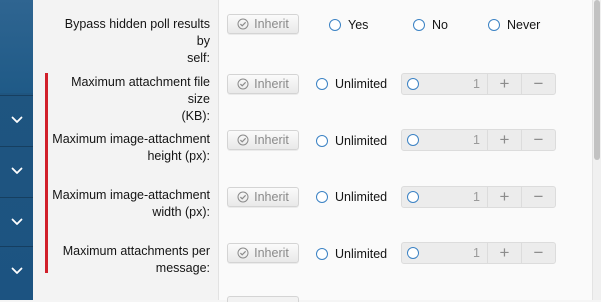  I want to click on radio-yes: Yes, so click(348, 25).